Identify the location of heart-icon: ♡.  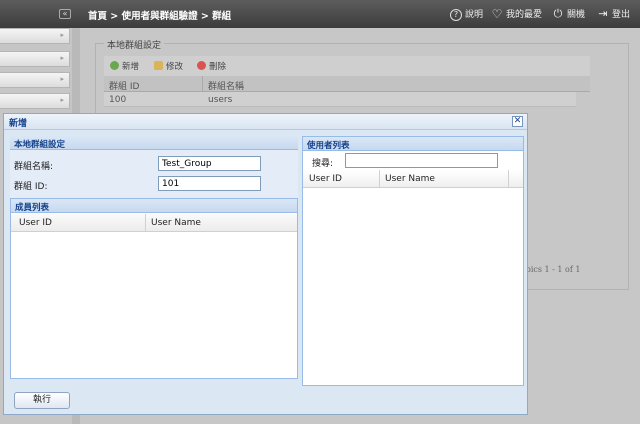
(497, 13).